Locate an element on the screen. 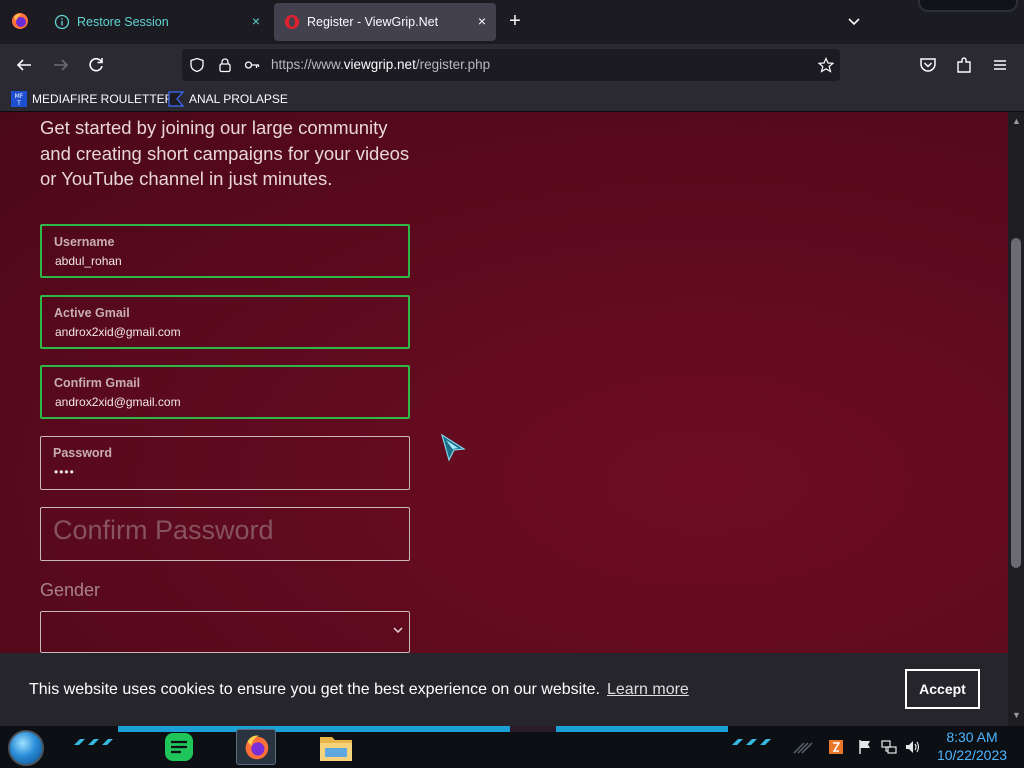 This screenshot has height=768, width=1024. username-field: Username abdul_rohan is located at coordinates (225, 251).